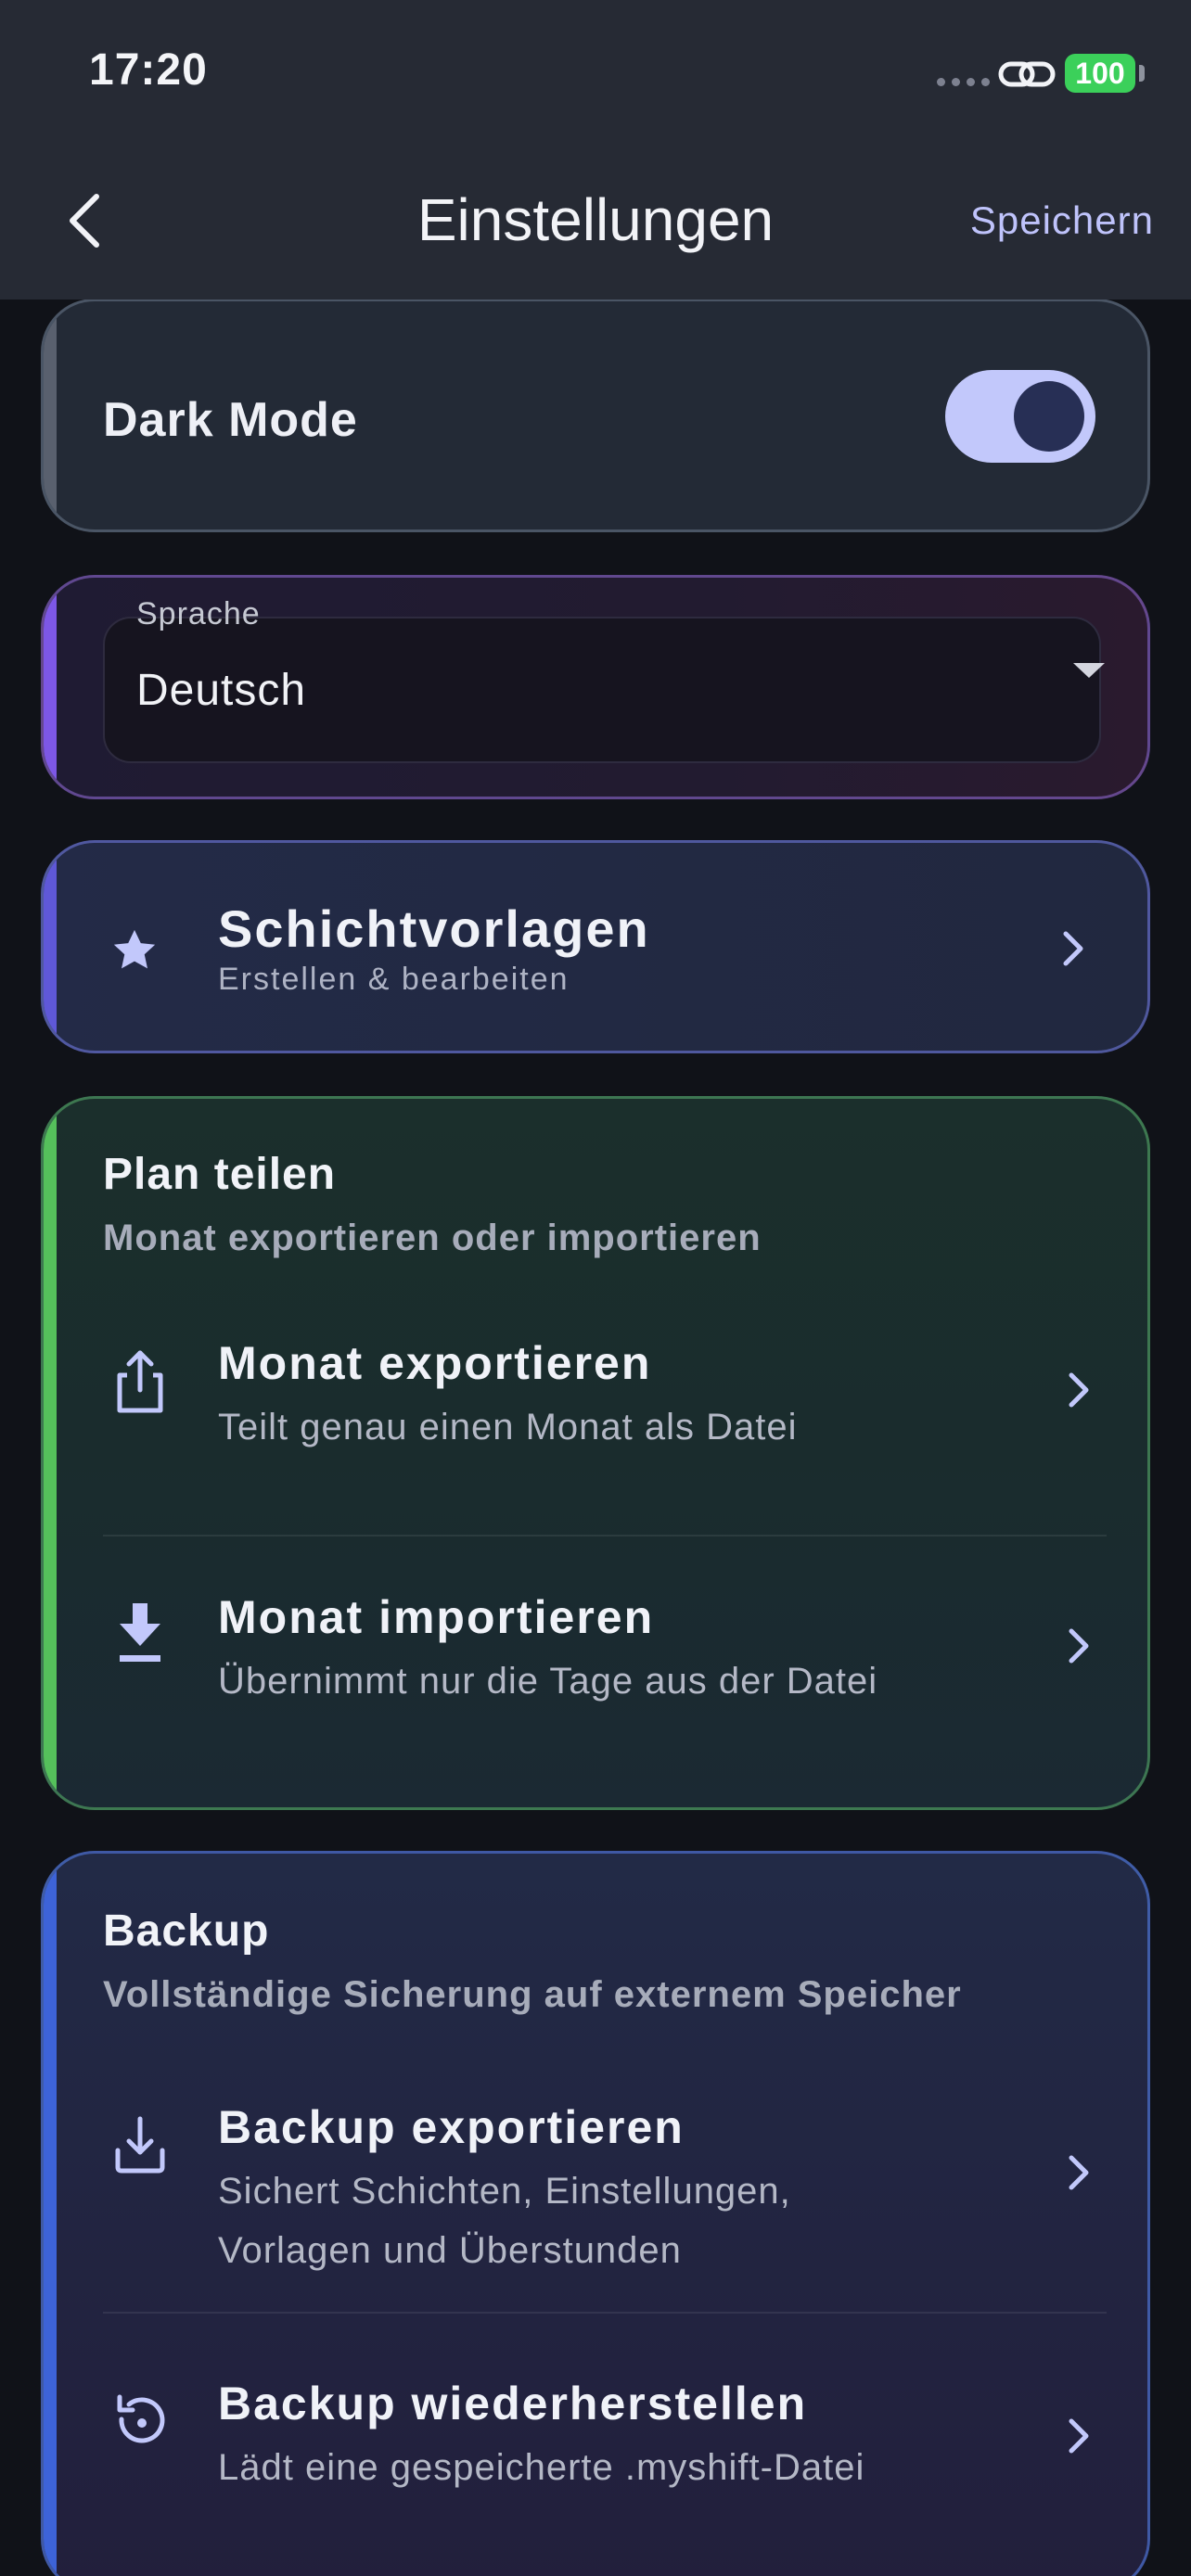 This screenshot has height=2576, width=1191. I want to click on shift-templates-item: Schichtvorlagen Erstellen & bearbeiten, so click(595, 947).